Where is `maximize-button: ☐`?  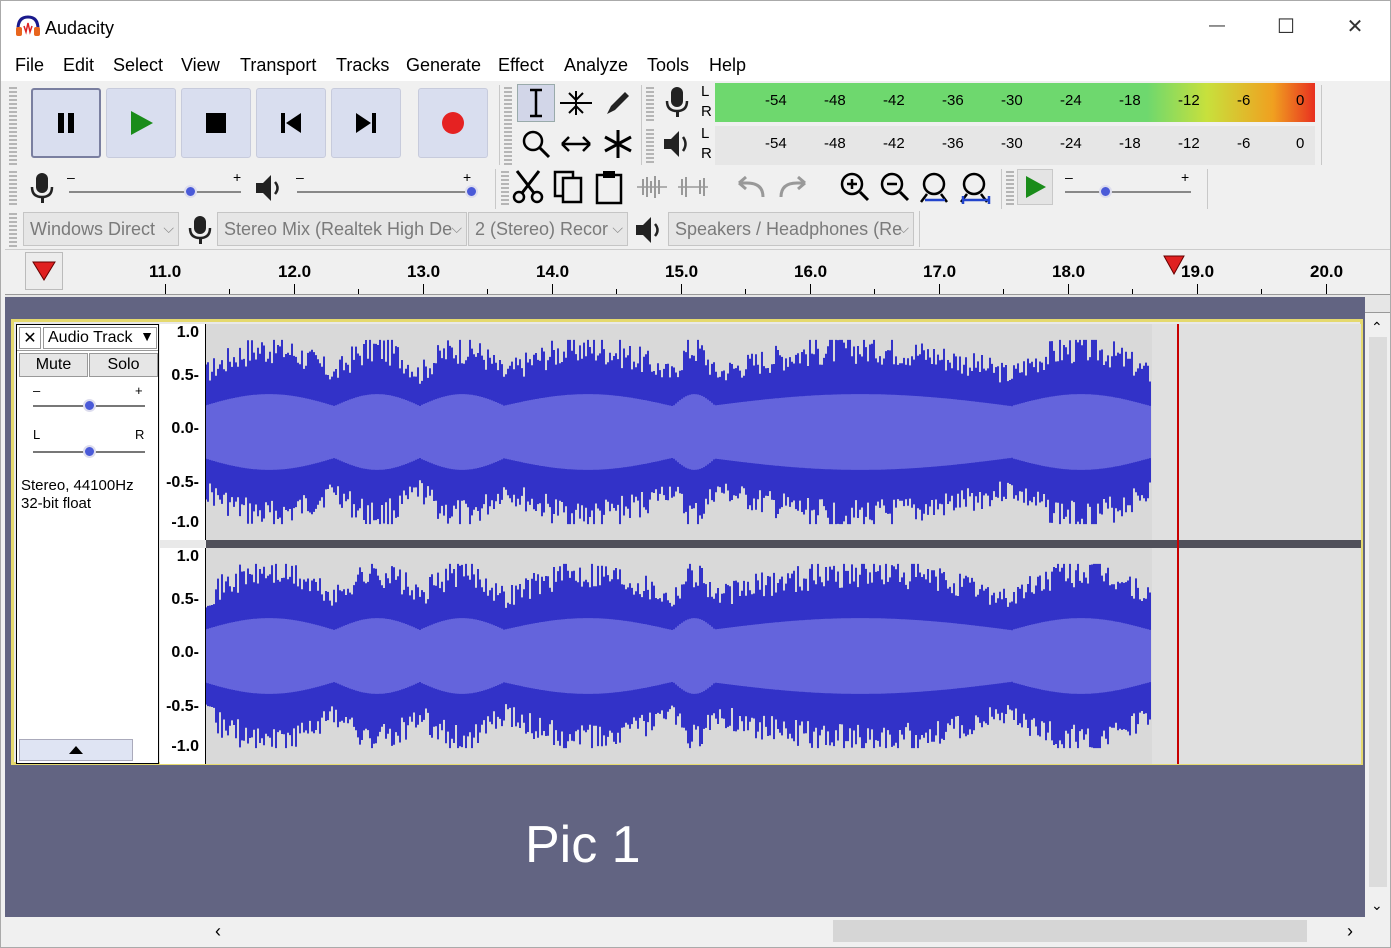 maximize-button: ☐ is located at coordinates (1286, 26).